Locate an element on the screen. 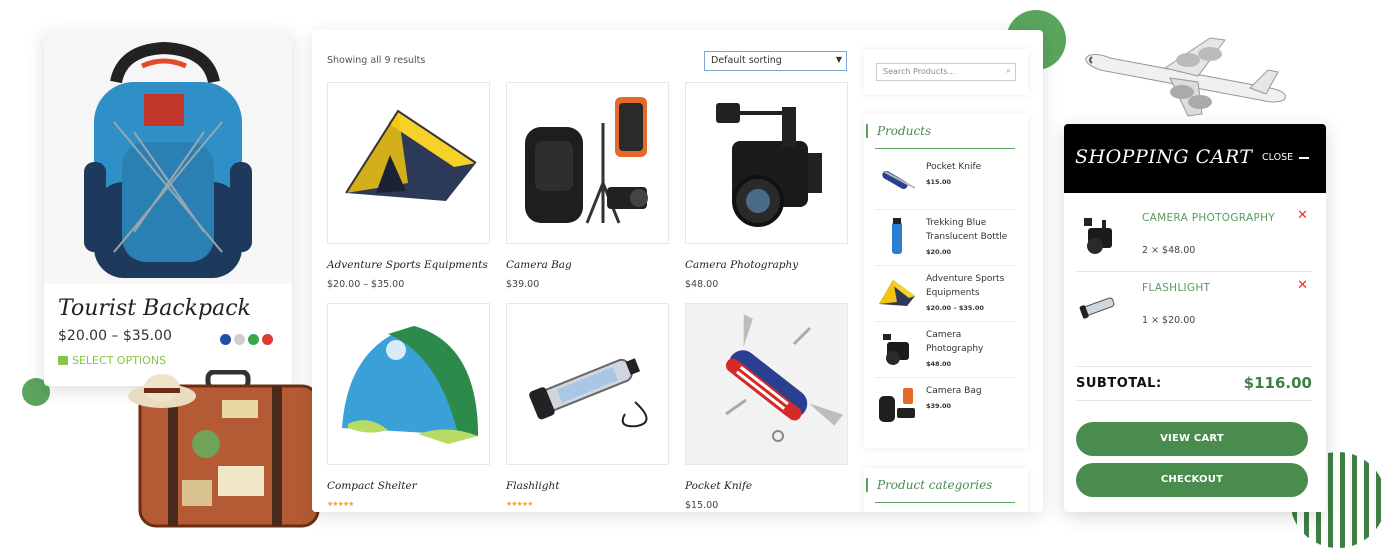  widget-product-item: Pocket Knife $15.00 is located at coordinates (945, 182).